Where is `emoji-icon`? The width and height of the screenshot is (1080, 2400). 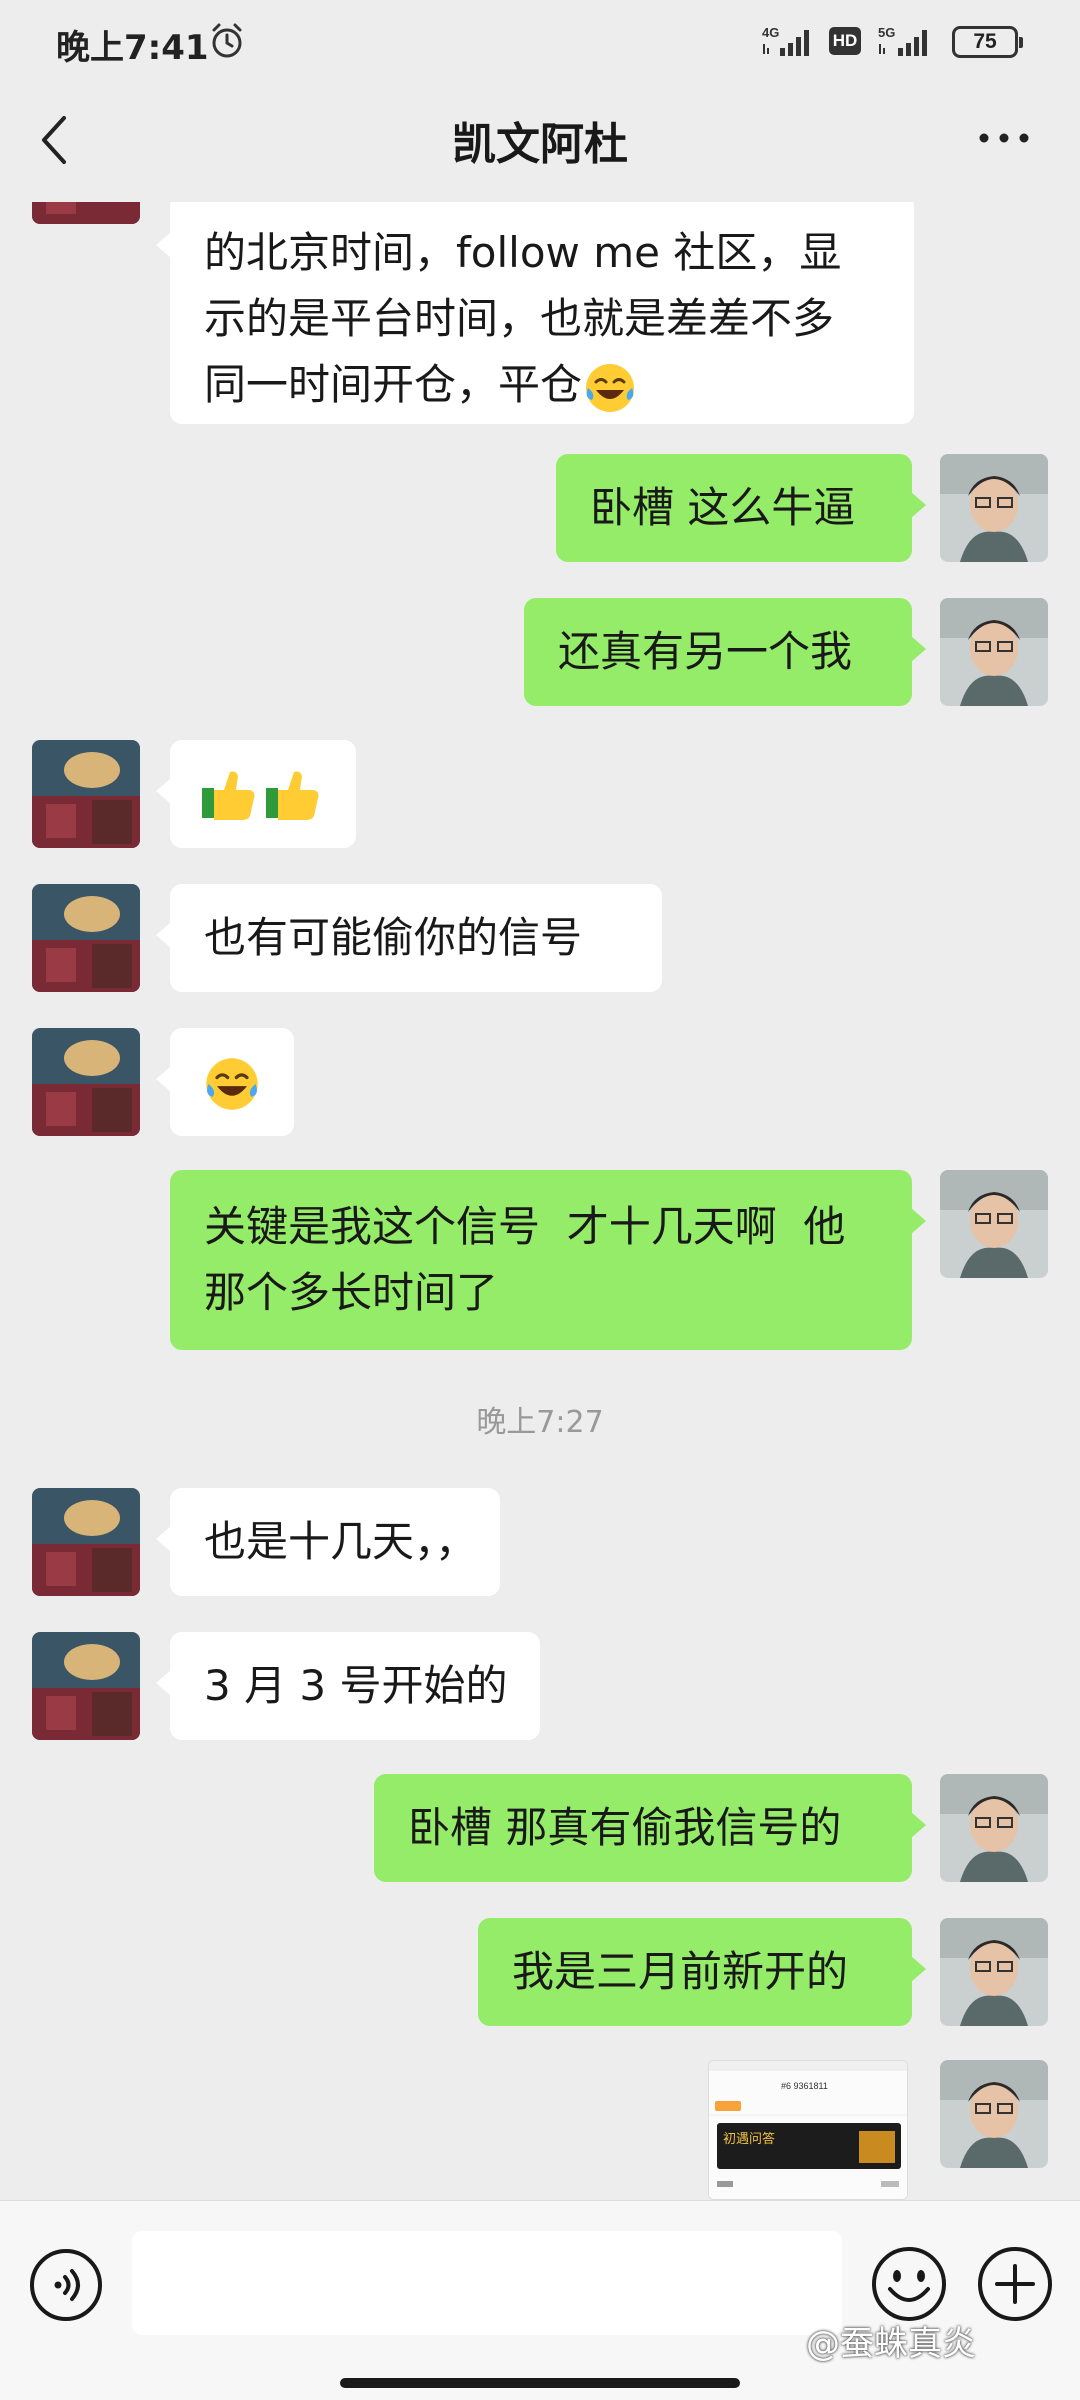 emoji-icon is located at coordinates (909, 2284).